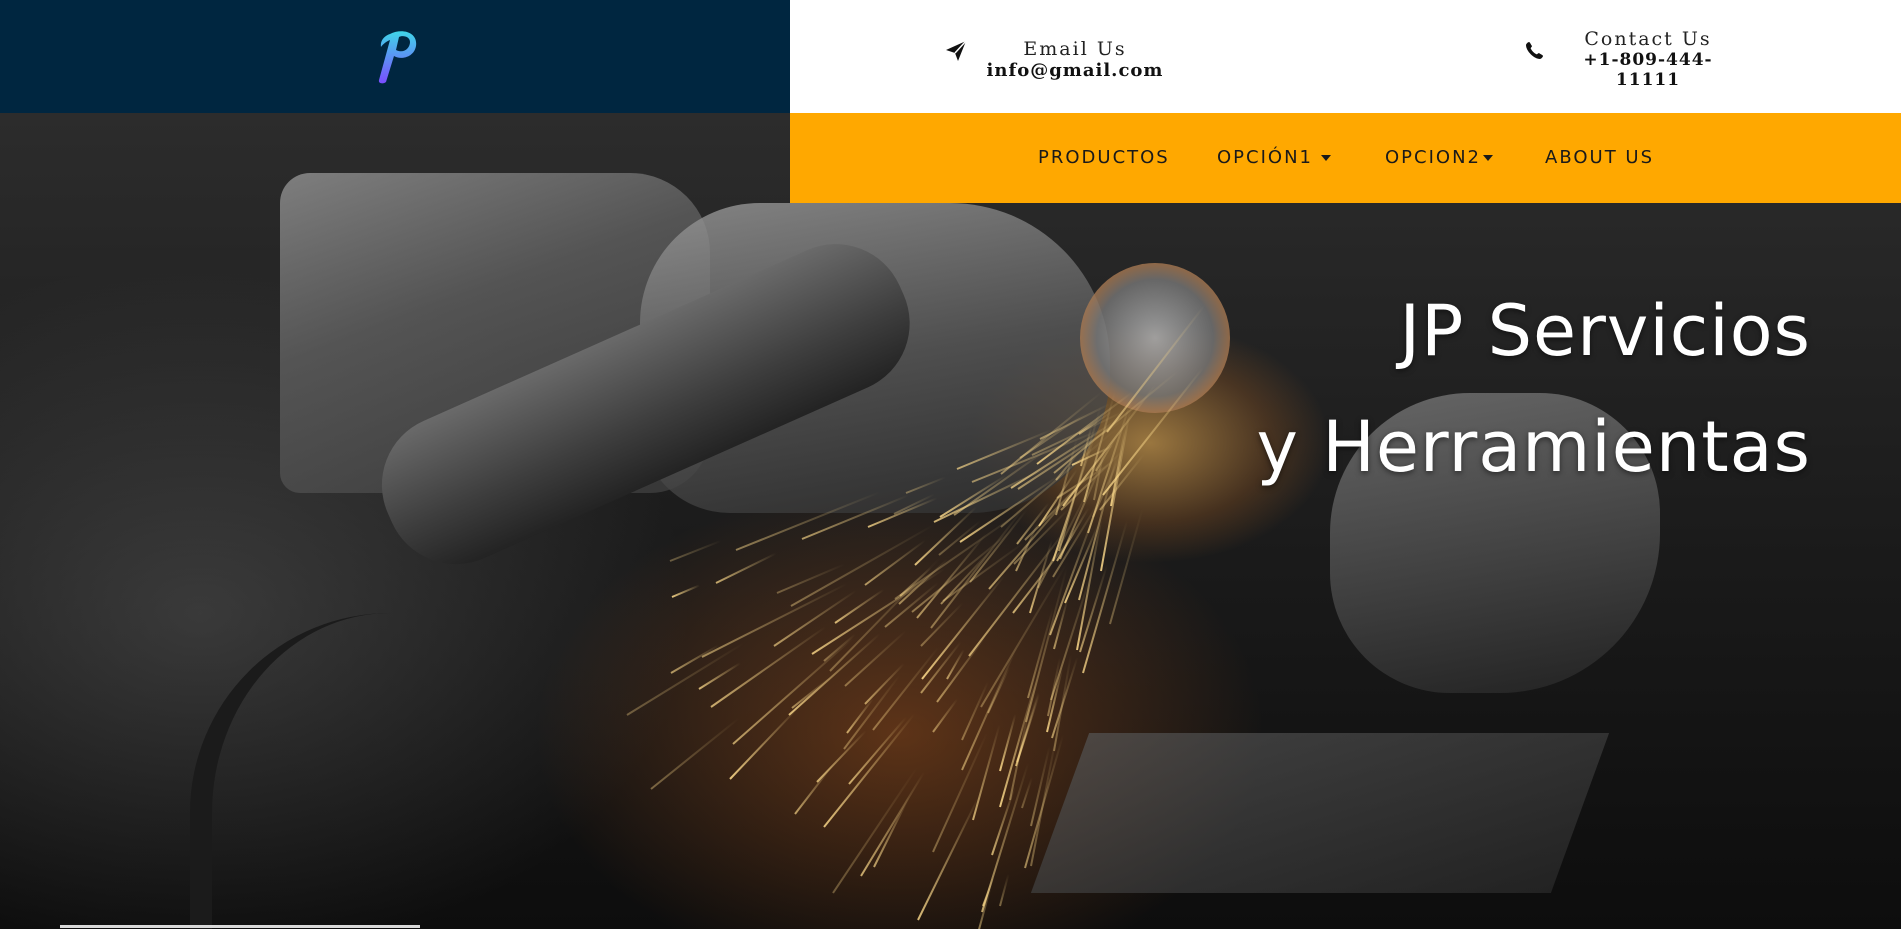 The image size is (1901, 929). Describe the element at coordinates (1345, 158) in the screenshot. I see `main-nav: PRODUCTOS OPCIÓN1 OPCION2 ABOUT US` at that location.